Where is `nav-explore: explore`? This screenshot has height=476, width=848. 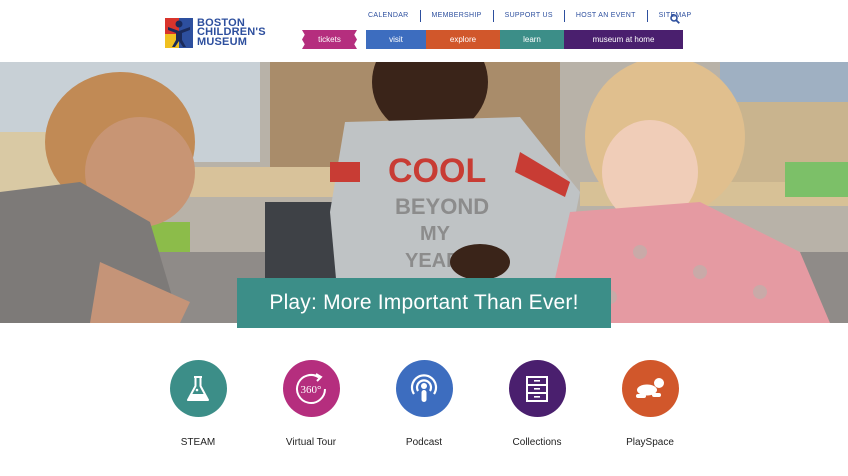
nav-explore: explore is located at coordinates (463, 39).